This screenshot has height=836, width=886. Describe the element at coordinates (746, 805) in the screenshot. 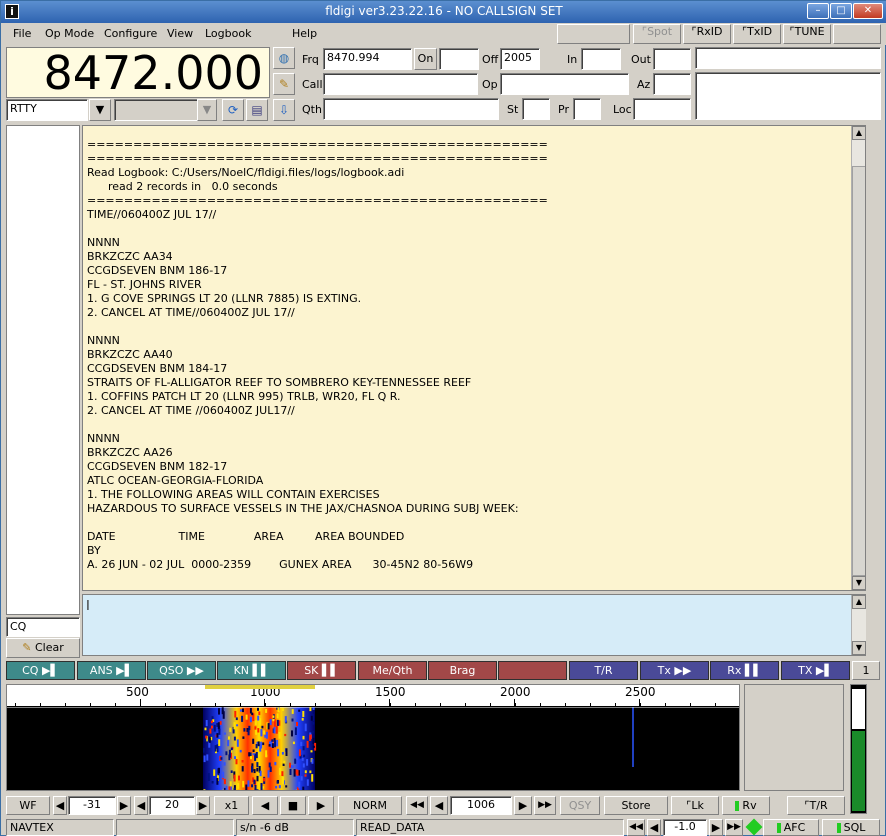

I see `reverse-button: Rv` at that location.